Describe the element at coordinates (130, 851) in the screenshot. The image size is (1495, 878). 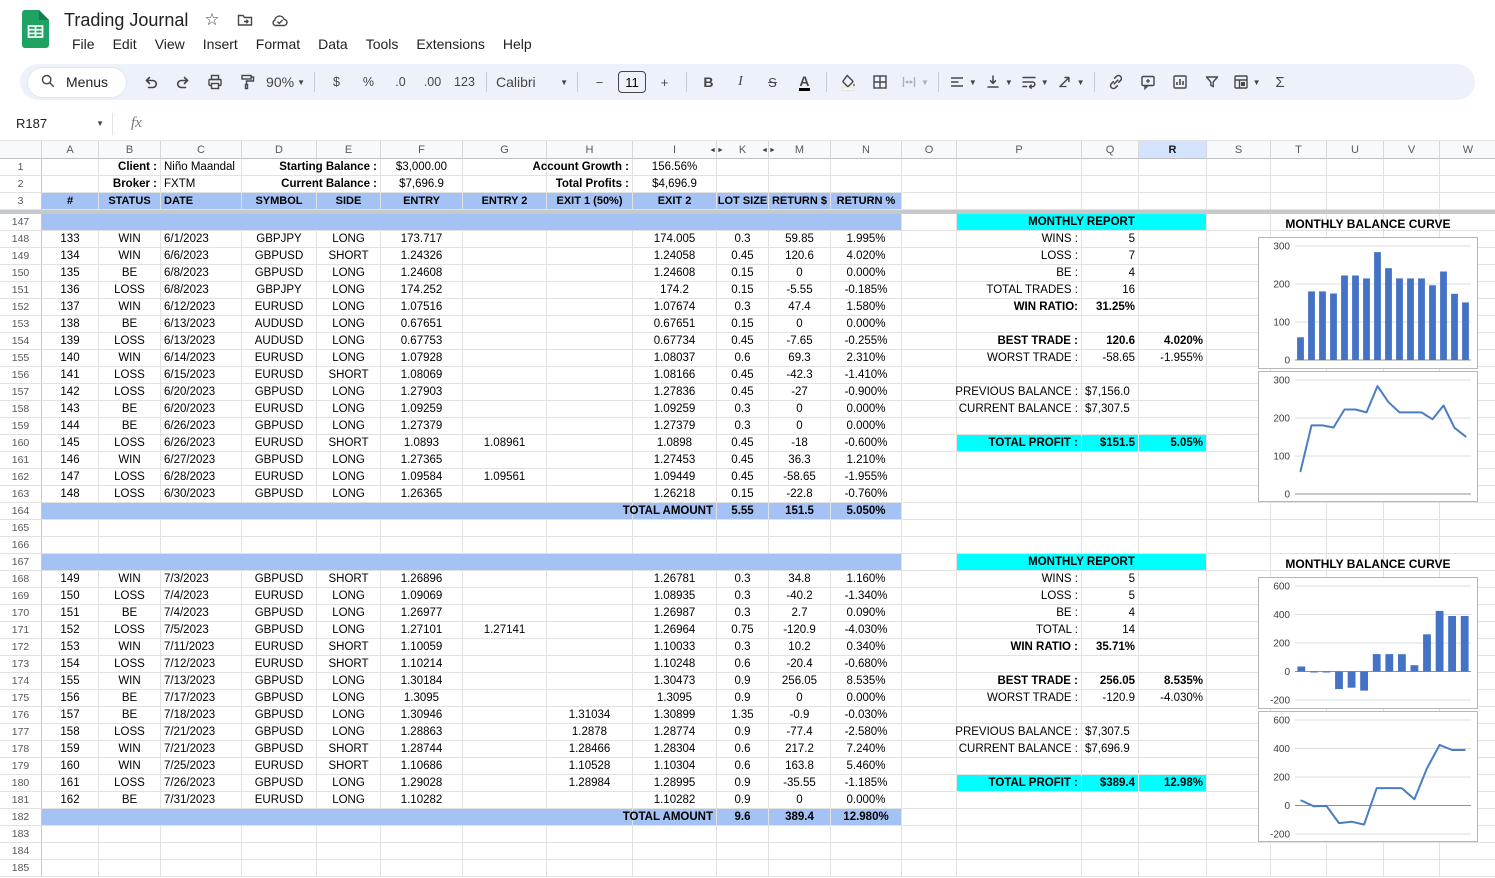
I see `cell-B184` at that location.